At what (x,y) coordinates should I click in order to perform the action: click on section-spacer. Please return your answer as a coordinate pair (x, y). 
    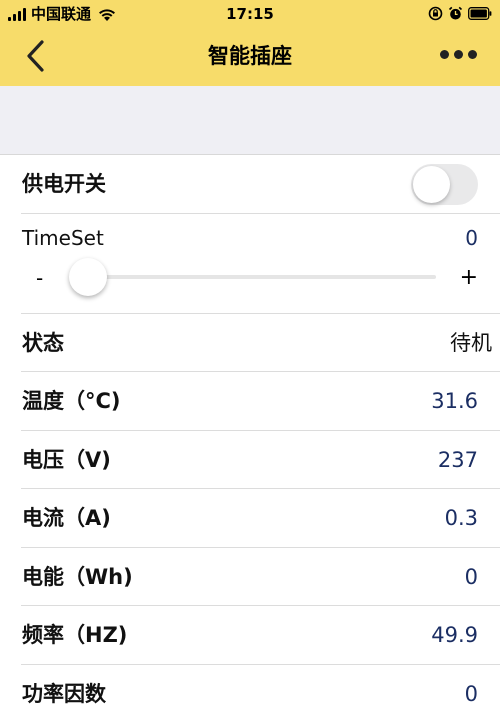
    Looking at the image, I should click on (250, 120).